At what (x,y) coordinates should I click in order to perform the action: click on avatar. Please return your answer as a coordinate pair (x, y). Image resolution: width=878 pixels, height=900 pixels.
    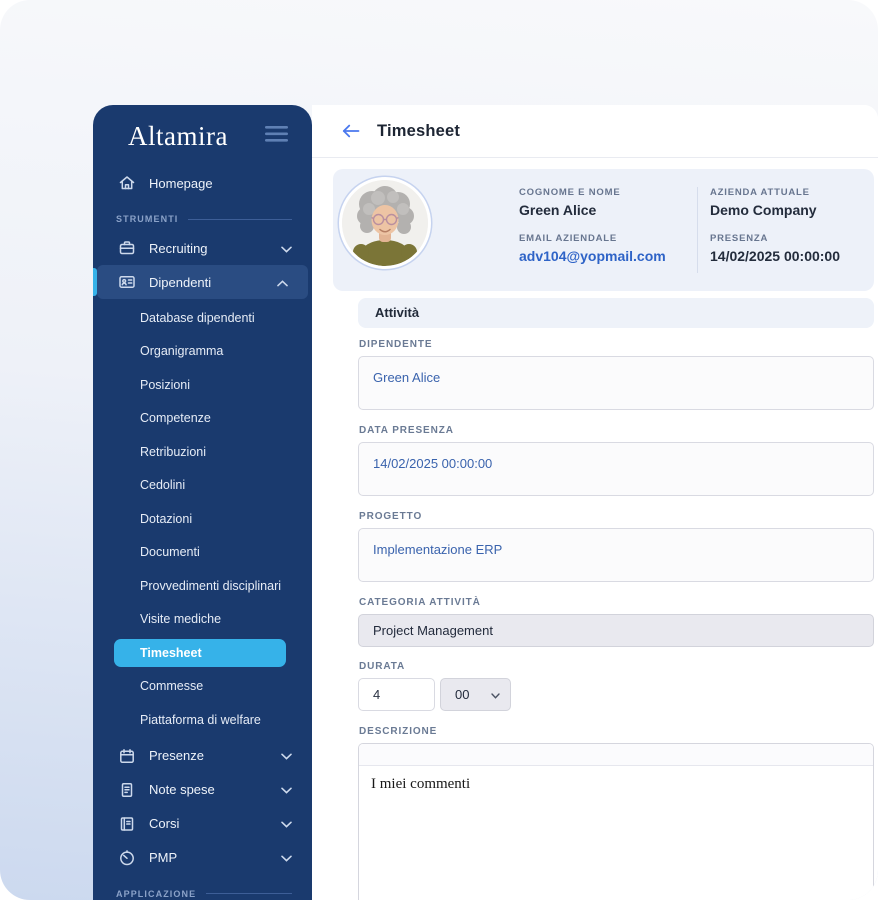
    Looking at the image, I should click on (385, 223).